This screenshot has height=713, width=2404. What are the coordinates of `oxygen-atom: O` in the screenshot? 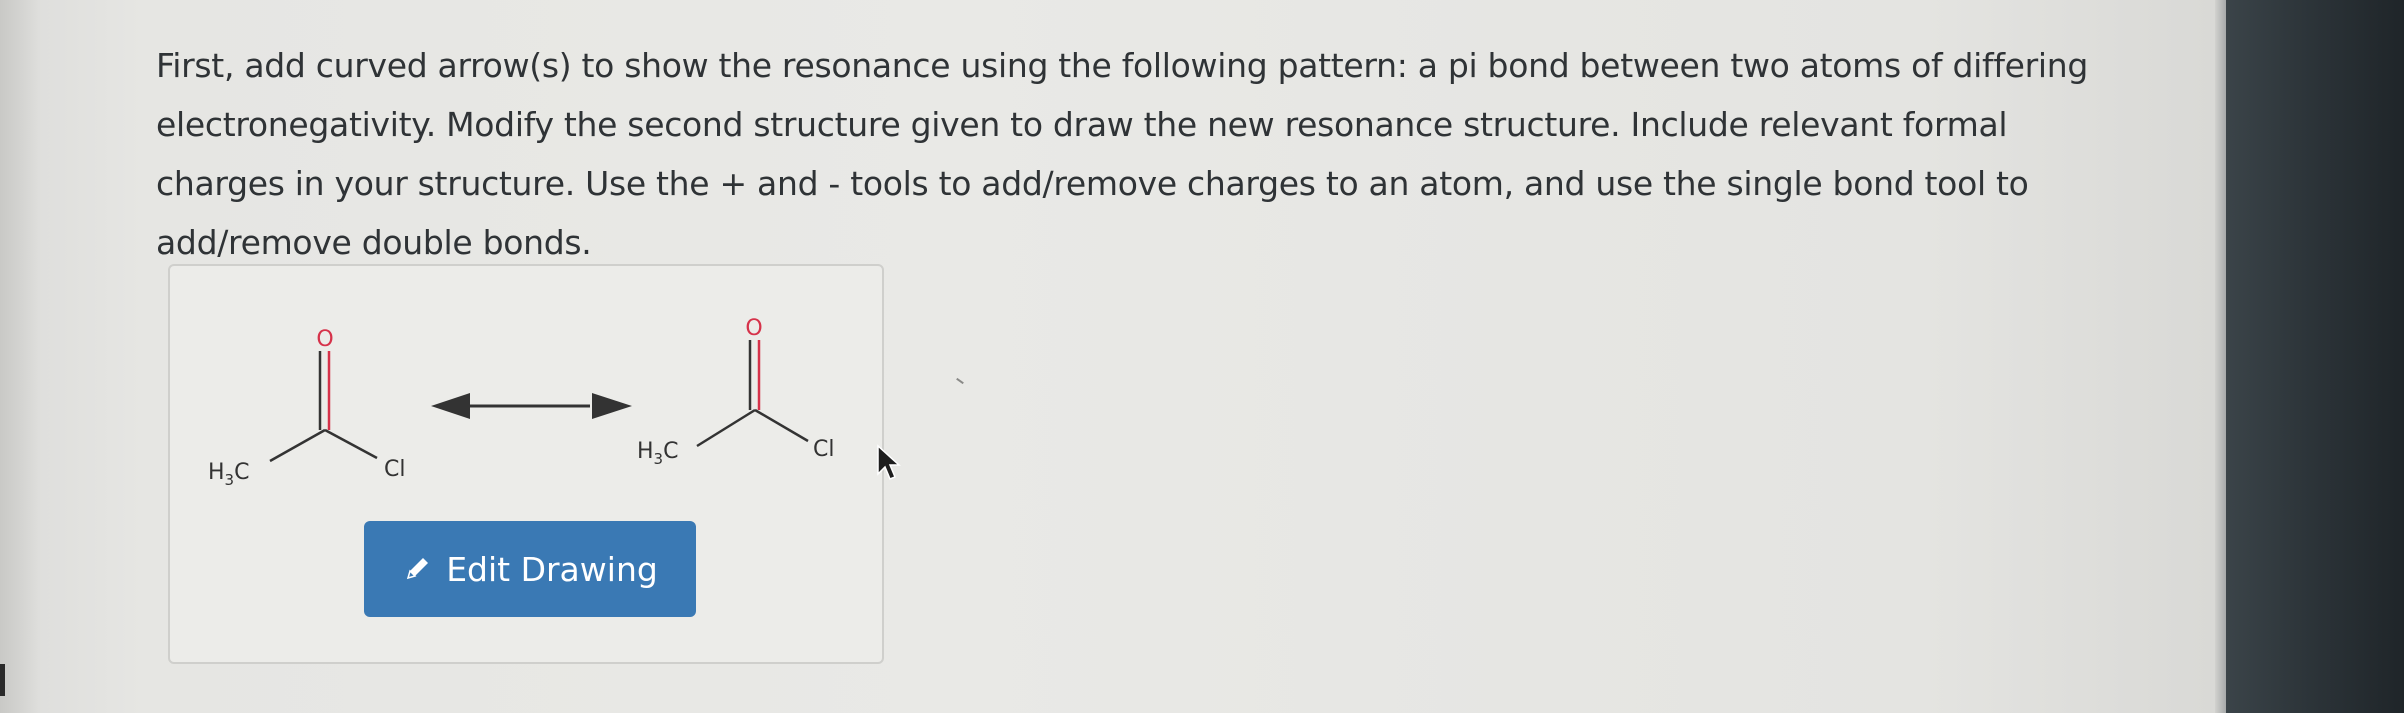 It's located at (324, 339).